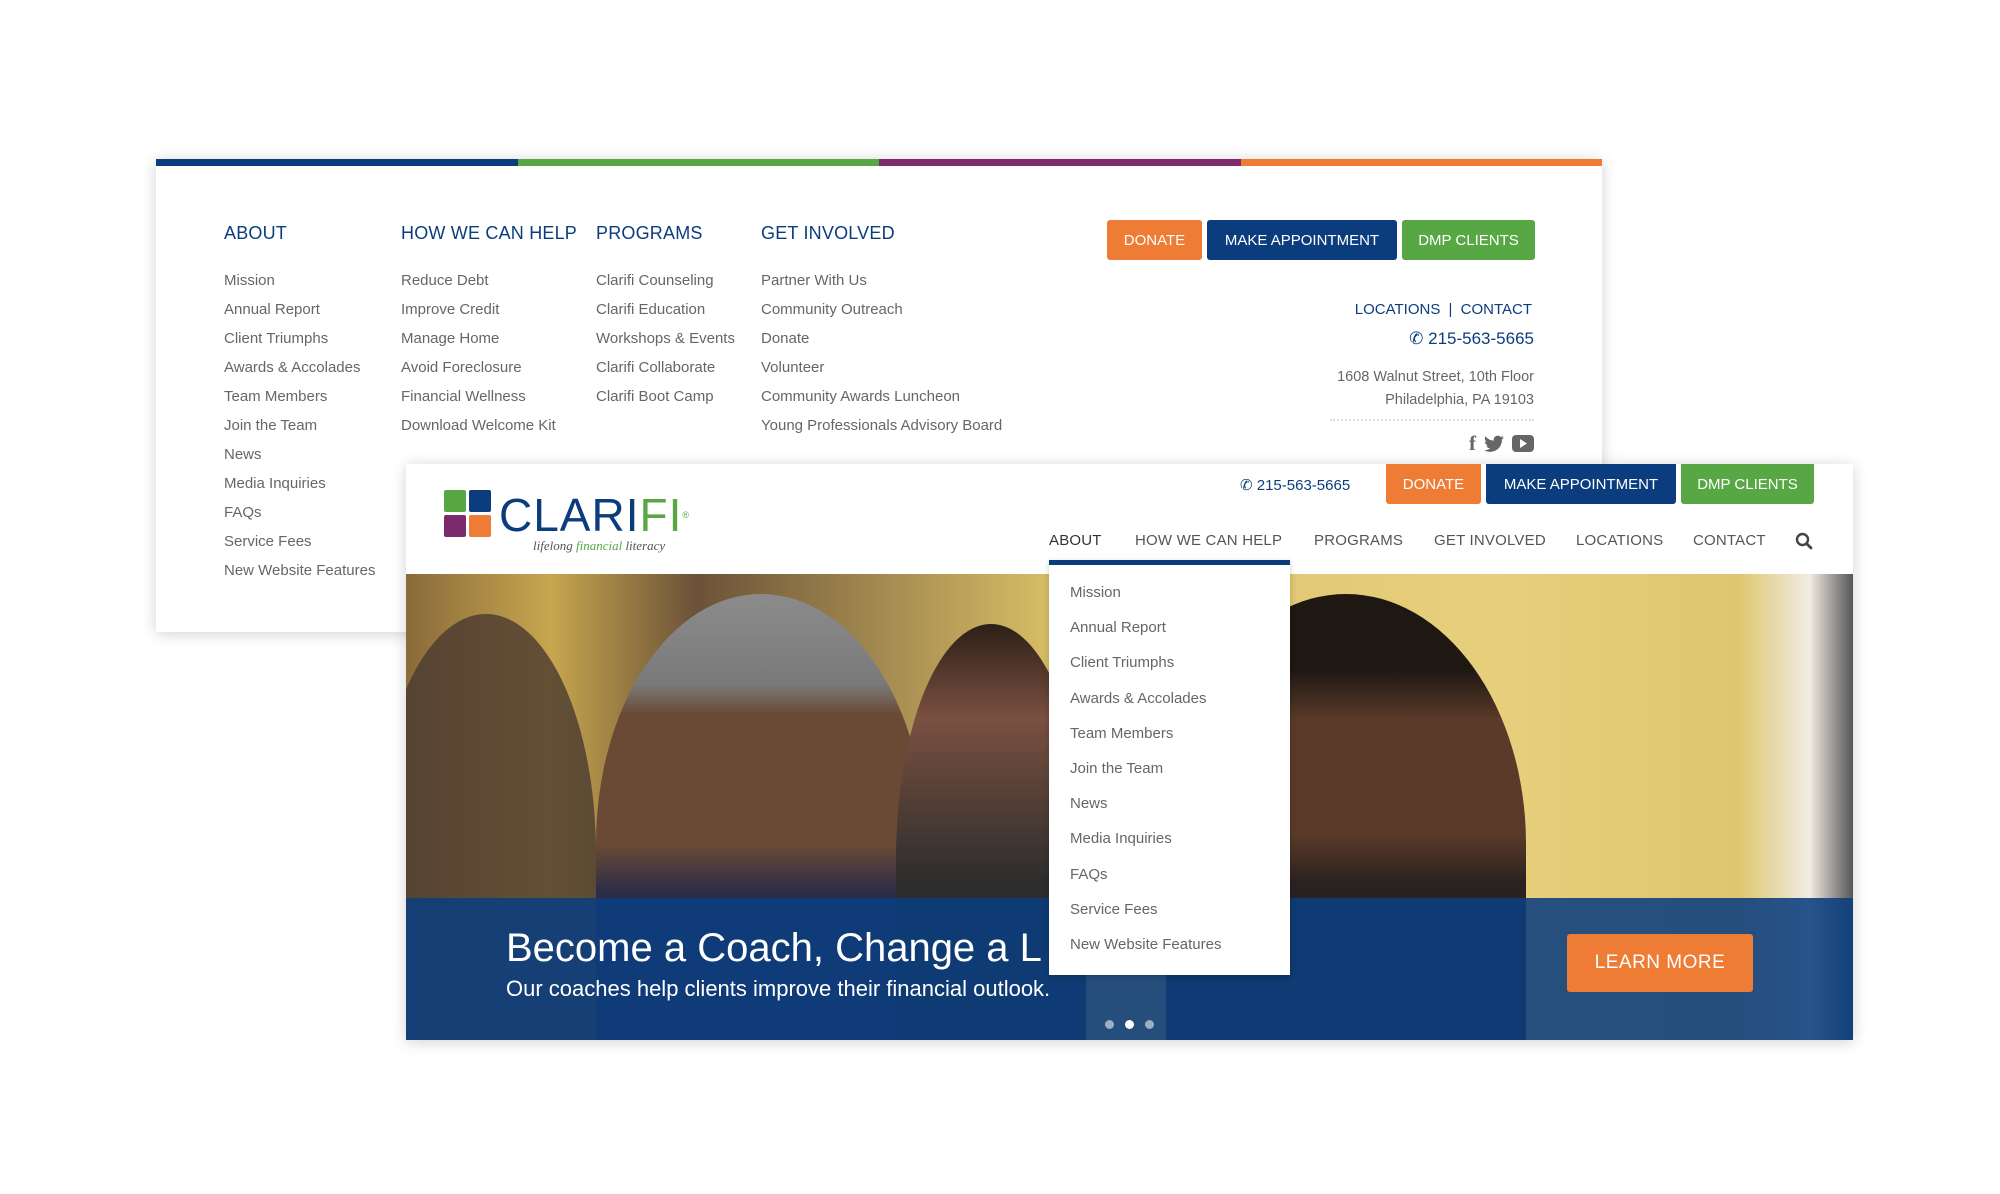 This screenshot has height=1194, width=2000. What do you see at coordinates (489, 396) in the screenshot?
I see `menu-link: Financial Wellness` at bounding box center [489, 396].